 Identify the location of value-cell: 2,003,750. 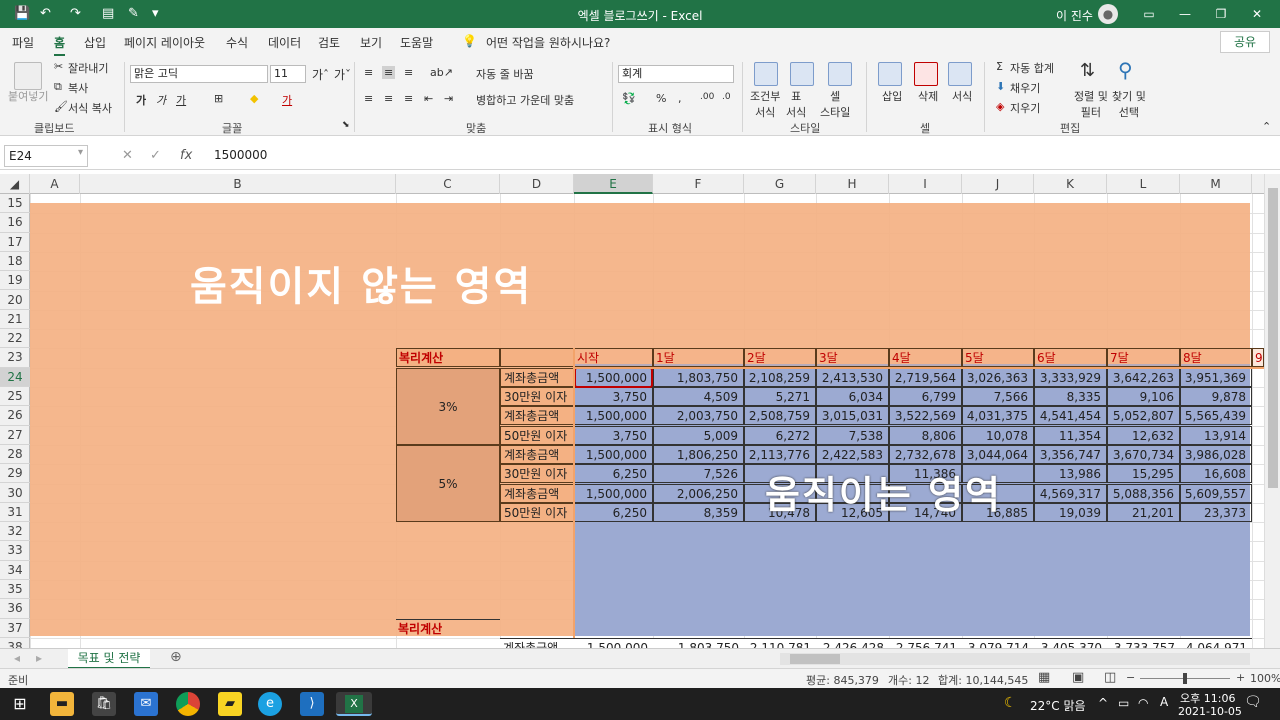
(698, 416).